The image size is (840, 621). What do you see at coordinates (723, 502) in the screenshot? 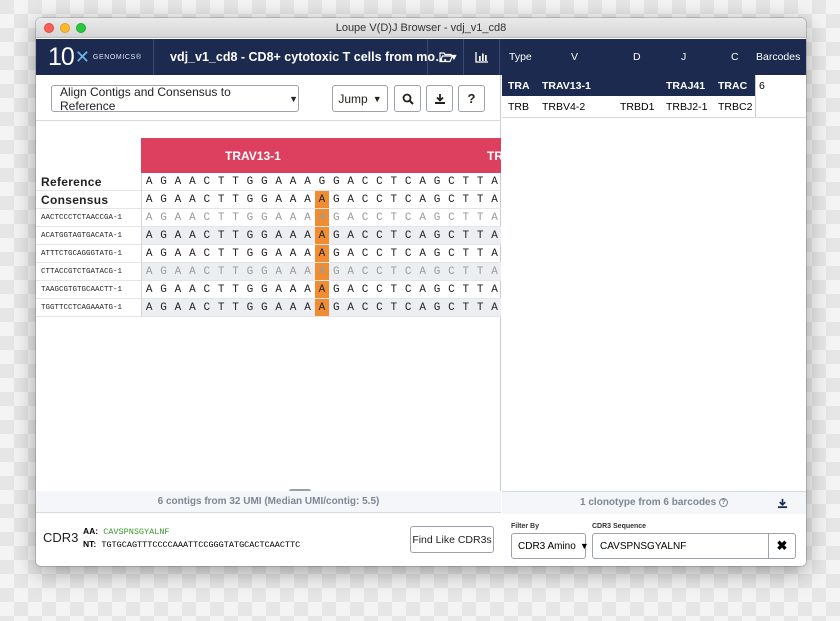
I see `help-icon: ?` at bounding box center [723, 502].